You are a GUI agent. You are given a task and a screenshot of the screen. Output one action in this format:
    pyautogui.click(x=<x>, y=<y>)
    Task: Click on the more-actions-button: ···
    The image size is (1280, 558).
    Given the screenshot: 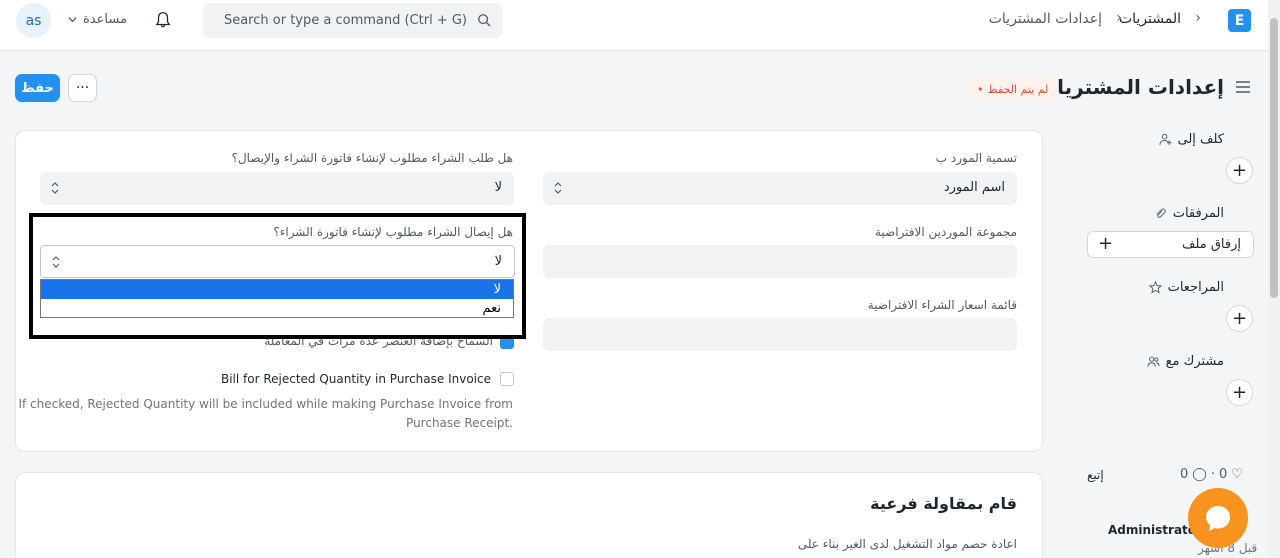 What is the action you would take?
    pyautogui.click(x=82, y=88)
    